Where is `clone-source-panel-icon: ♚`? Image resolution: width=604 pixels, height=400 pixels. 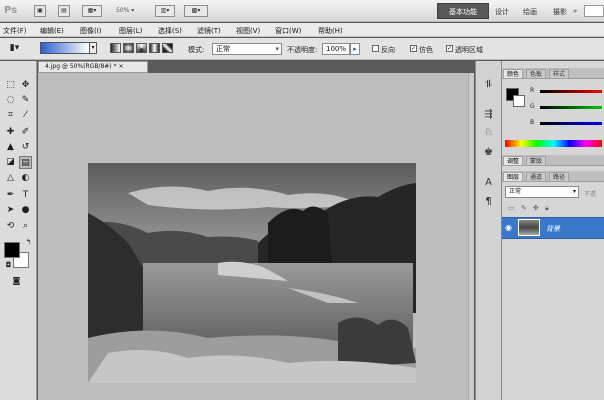 clone-source-panel-icon: ♚ is located at coordinates (488, 153).